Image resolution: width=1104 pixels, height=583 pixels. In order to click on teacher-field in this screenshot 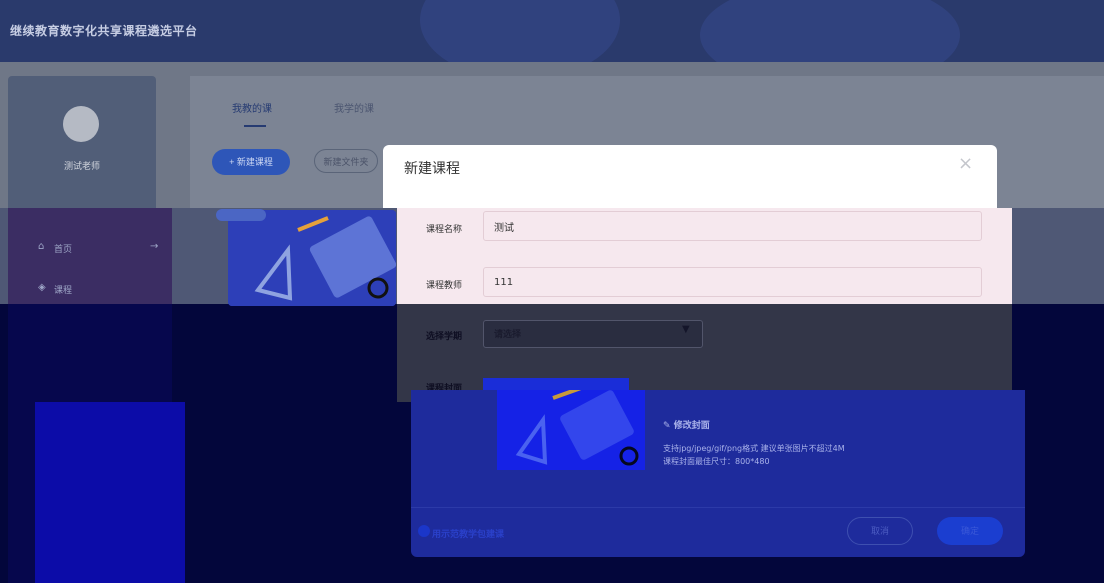, I will do `click(732, 282)`.